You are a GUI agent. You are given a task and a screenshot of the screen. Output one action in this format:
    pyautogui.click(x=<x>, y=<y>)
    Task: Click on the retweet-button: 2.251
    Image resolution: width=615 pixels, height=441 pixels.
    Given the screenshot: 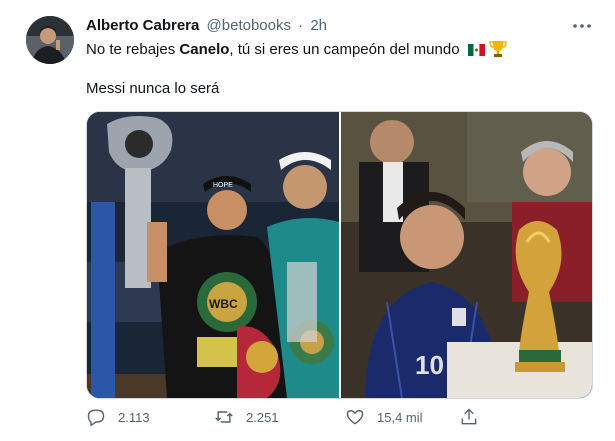 What is the action you would take?
    pyautogui.click(x=246, y=417)
    